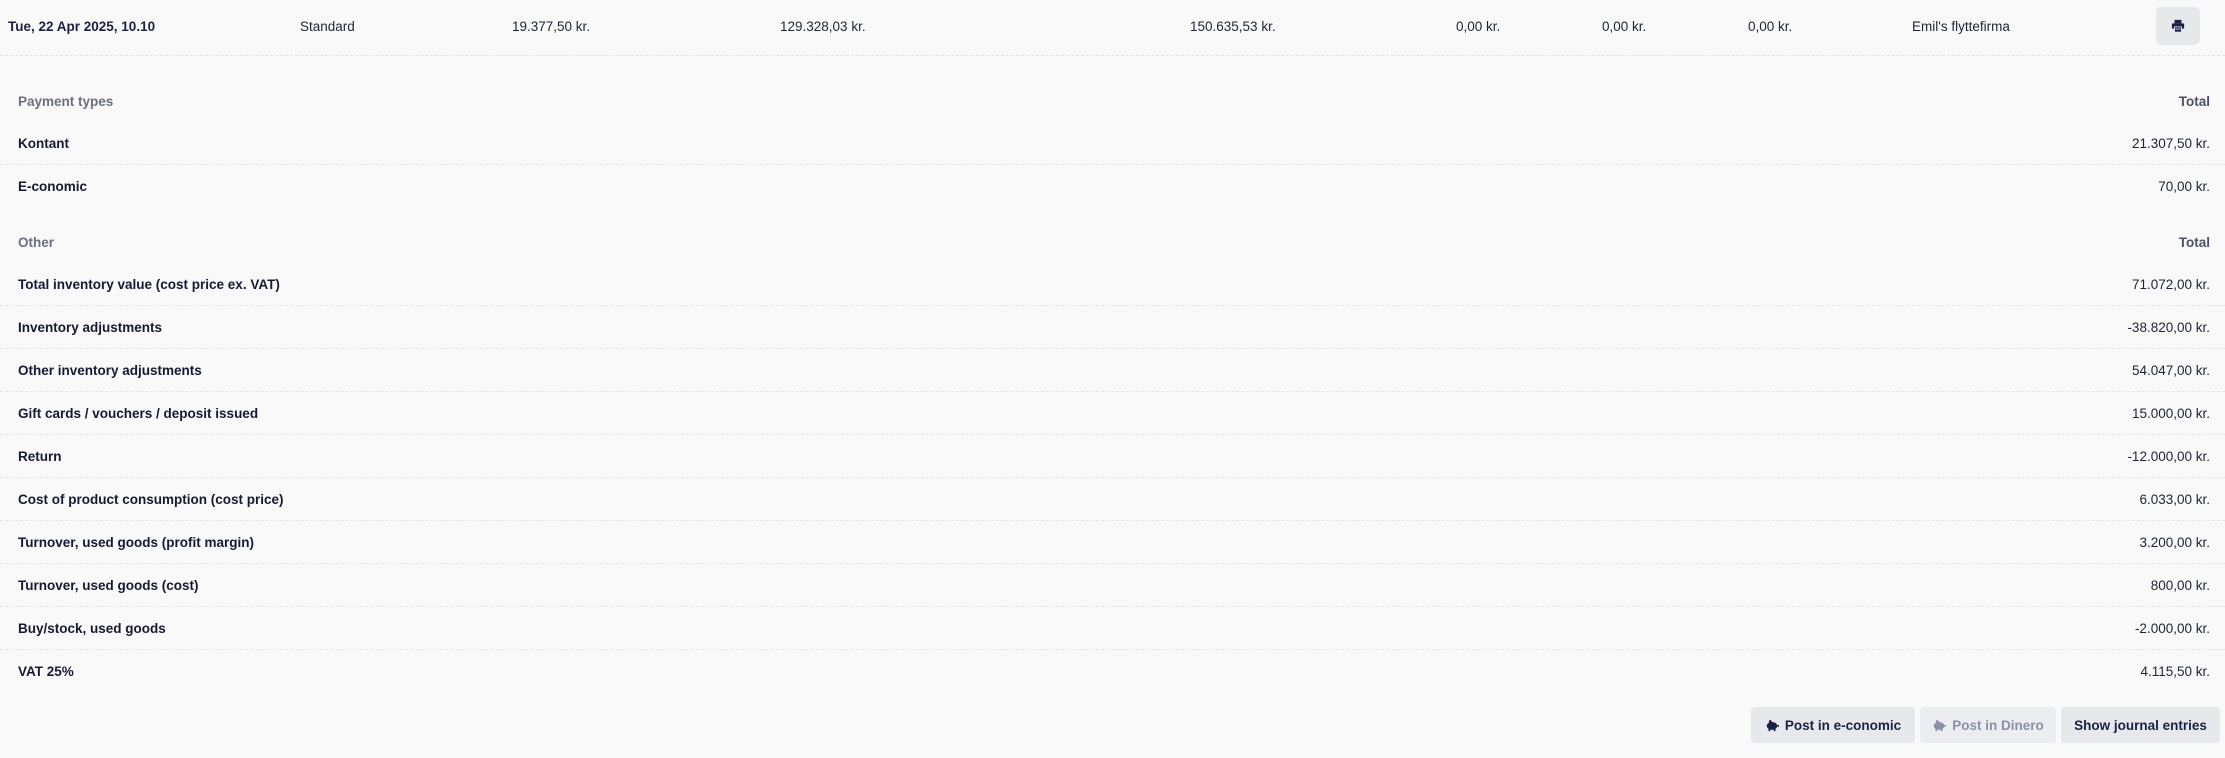 The image size is (2225, 758). What do you see at coordinates (327, 26) in the screenshot?
I see `summary-type: Standard` at bounding box center [327, 26].